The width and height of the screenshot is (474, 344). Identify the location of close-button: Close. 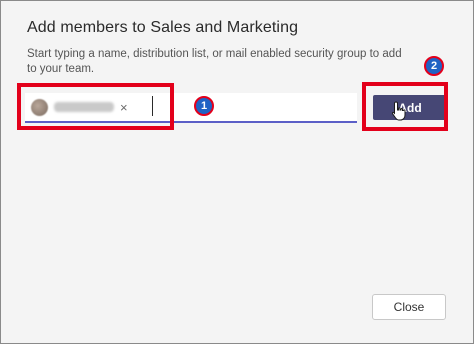
(409, 307).